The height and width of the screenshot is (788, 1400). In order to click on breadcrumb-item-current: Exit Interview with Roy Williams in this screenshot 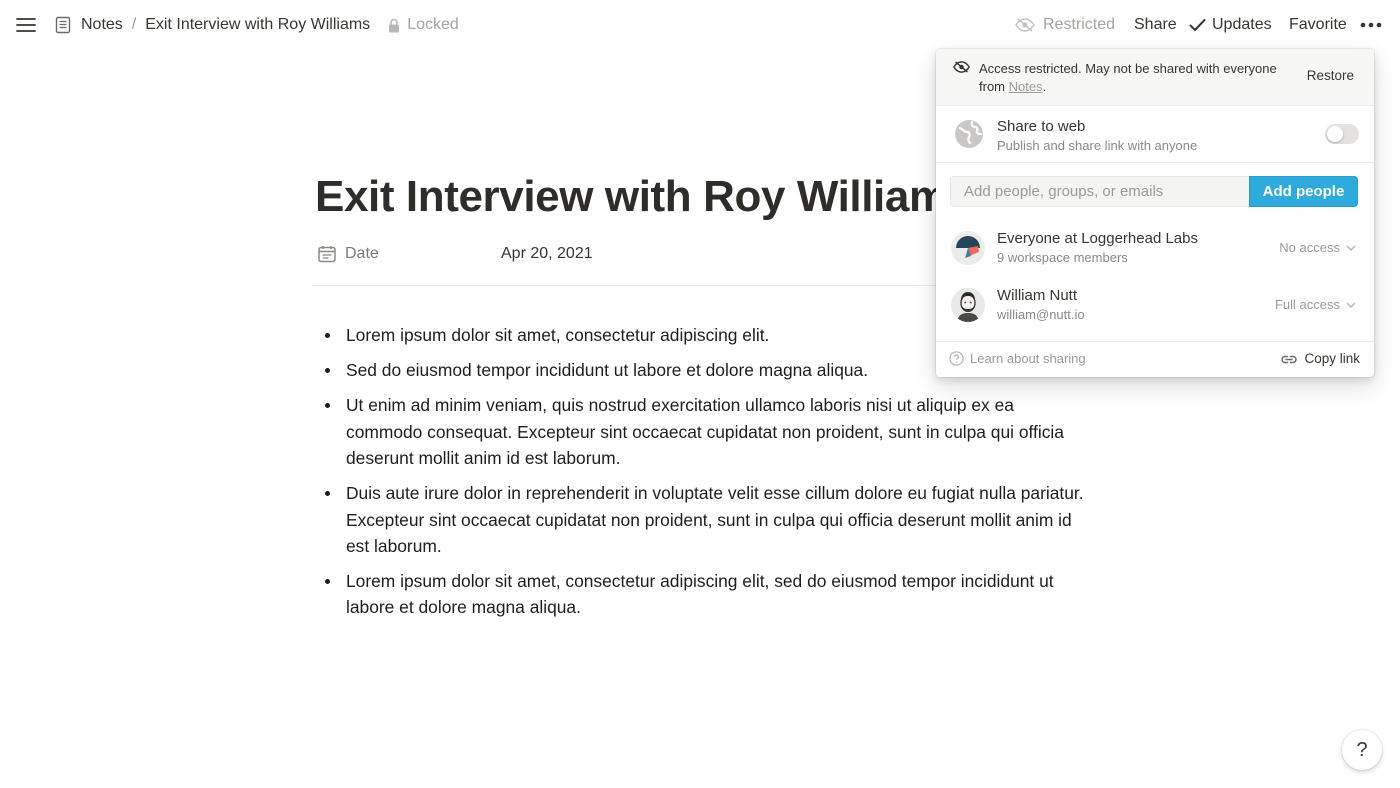, I will do `click(257, 25)`.